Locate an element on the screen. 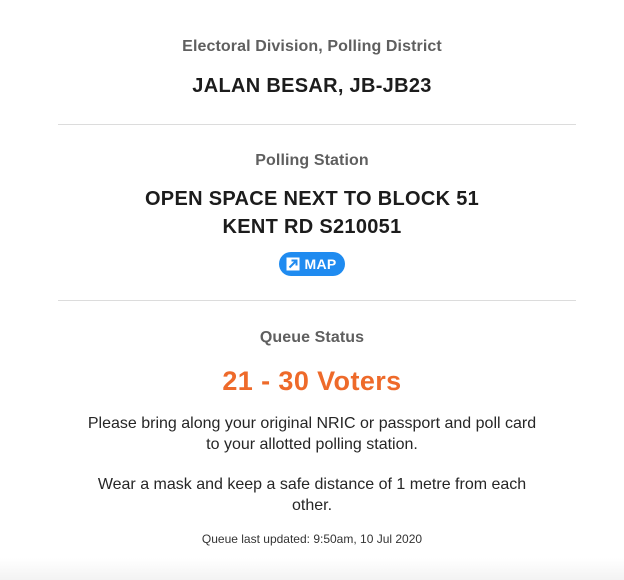  last-updated-wrap: Queue last updated: 9:50am, 10 Jul 2020 is located at coordinates (312, 539).